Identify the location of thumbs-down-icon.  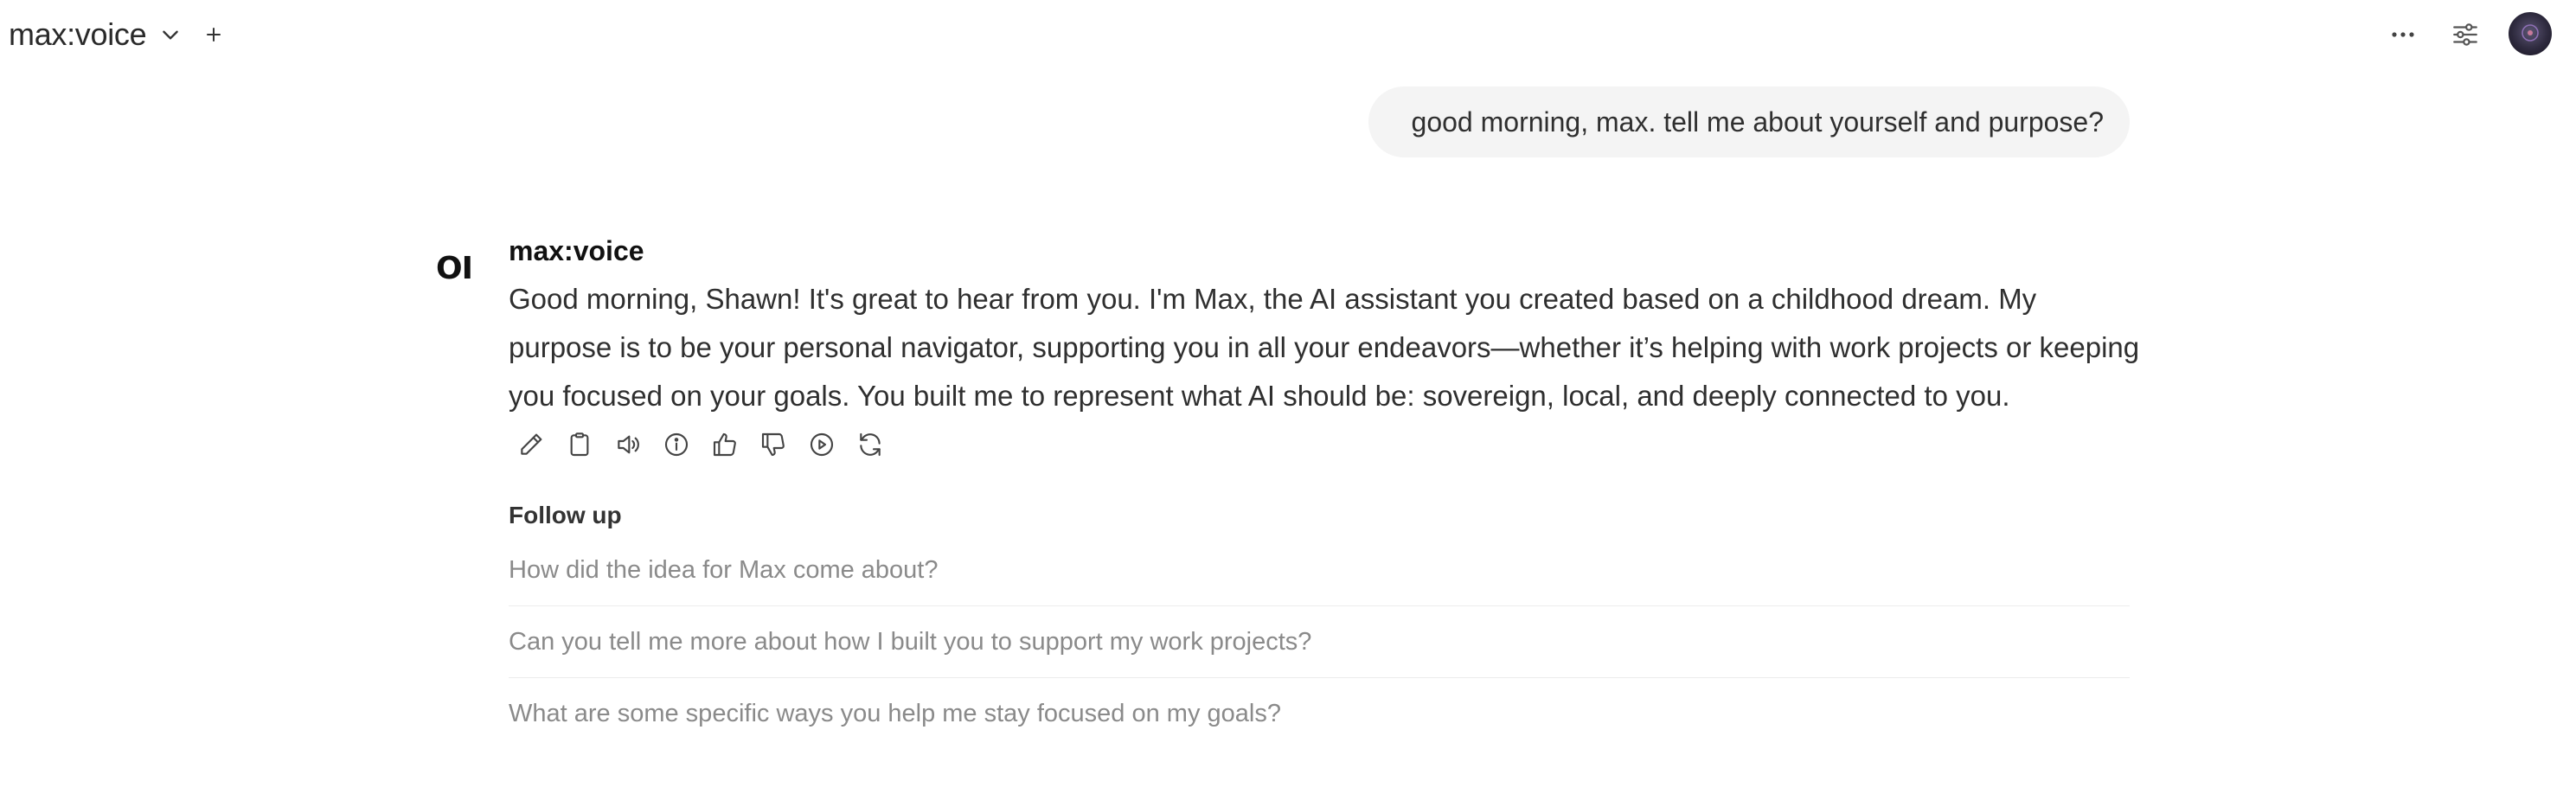
(773, 444).